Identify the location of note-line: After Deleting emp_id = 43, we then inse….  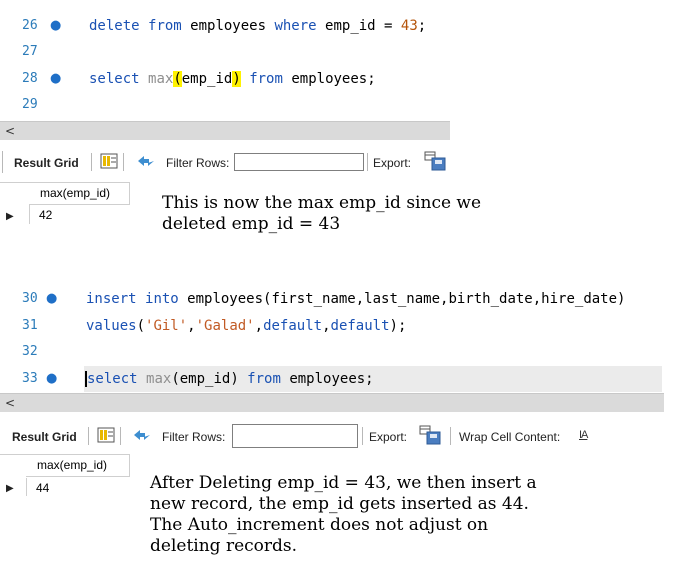
(343, 483).